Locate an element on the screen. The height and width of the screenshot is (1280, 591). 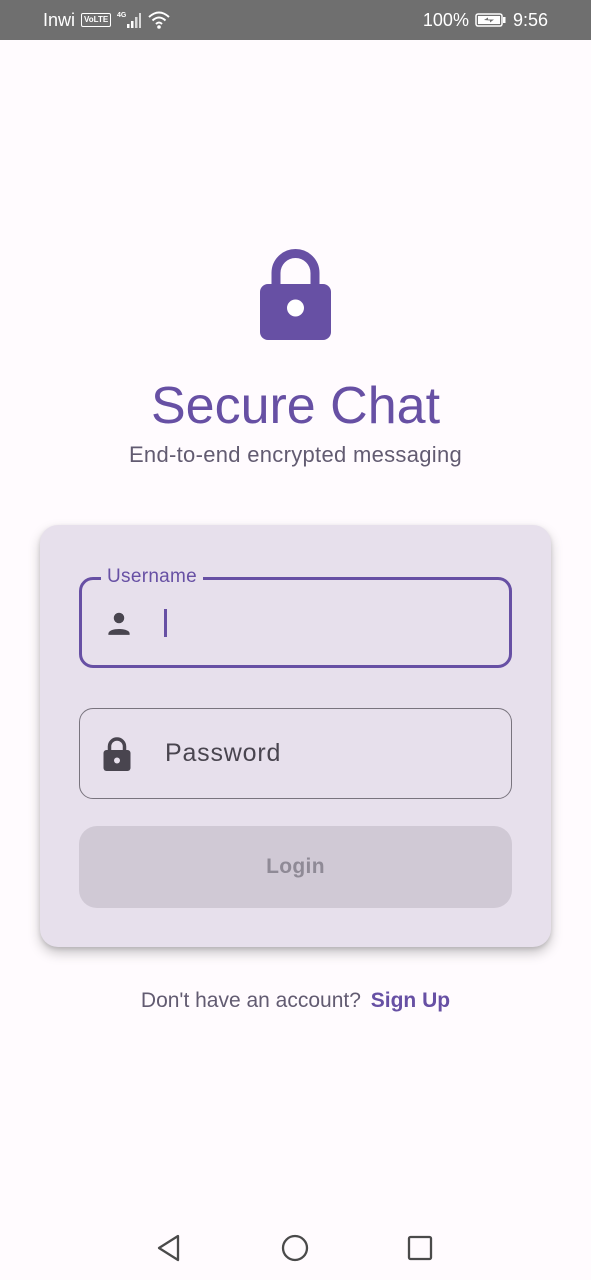
status-bar-right: 100% 9:56 is located at coordinates (485, 20).